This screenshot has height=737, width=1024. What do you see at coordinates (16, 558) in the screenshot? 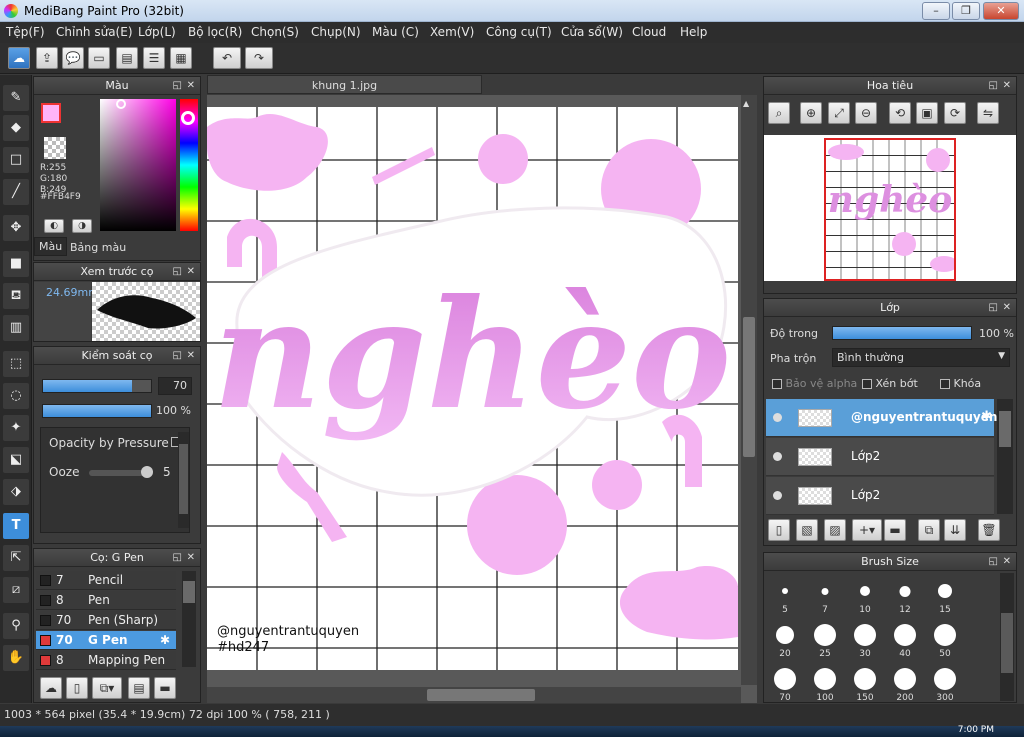
I see `operation-tool-icon: ⇱` at bounding box center [16, 558].